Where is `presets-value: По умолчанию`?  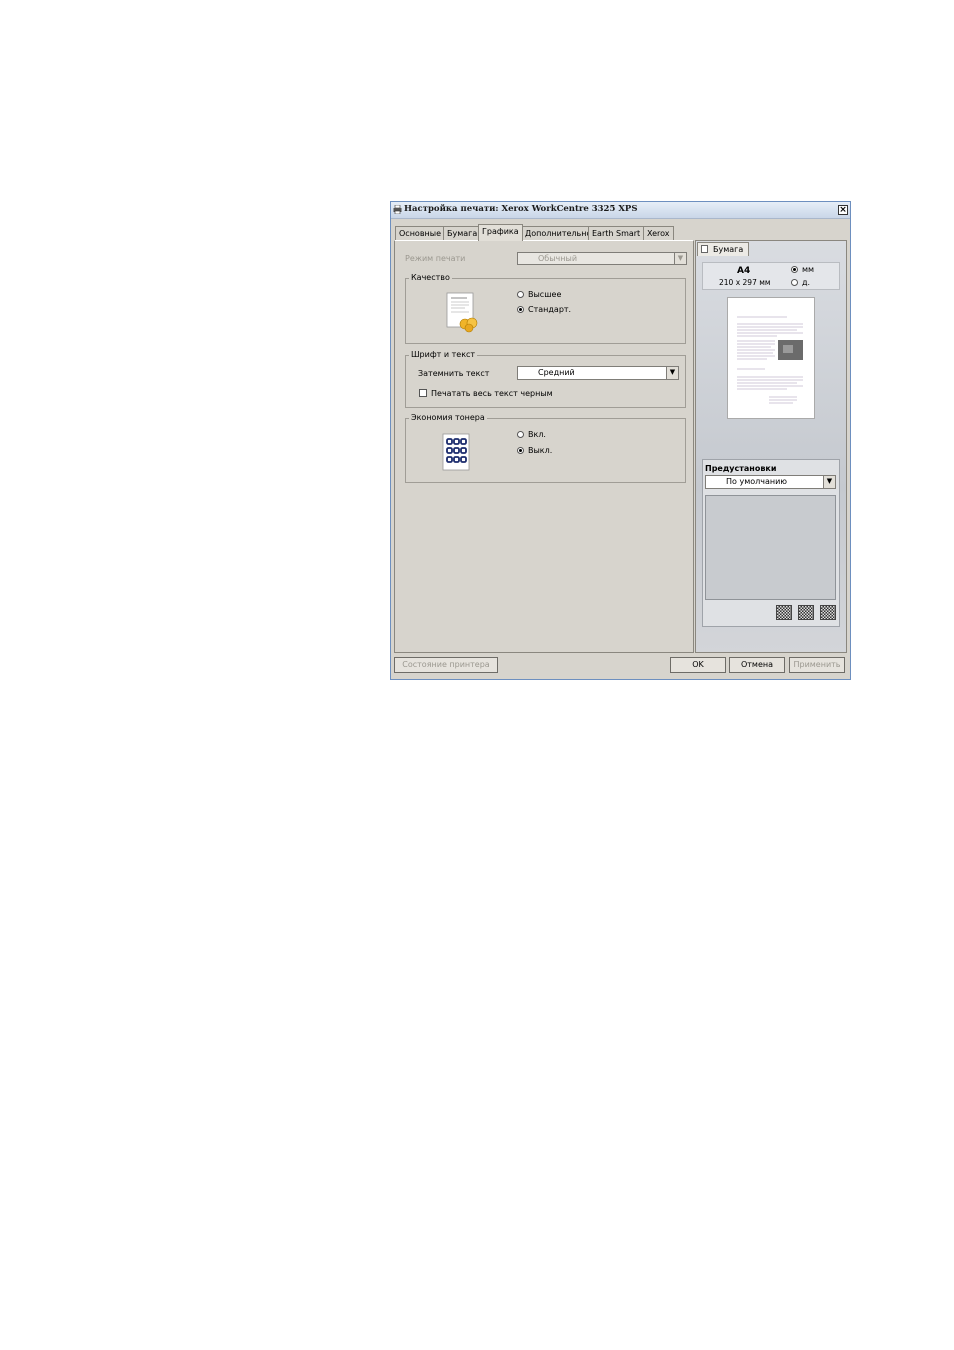 presets-value: По умолчанию is located at coordinates (757, 481).